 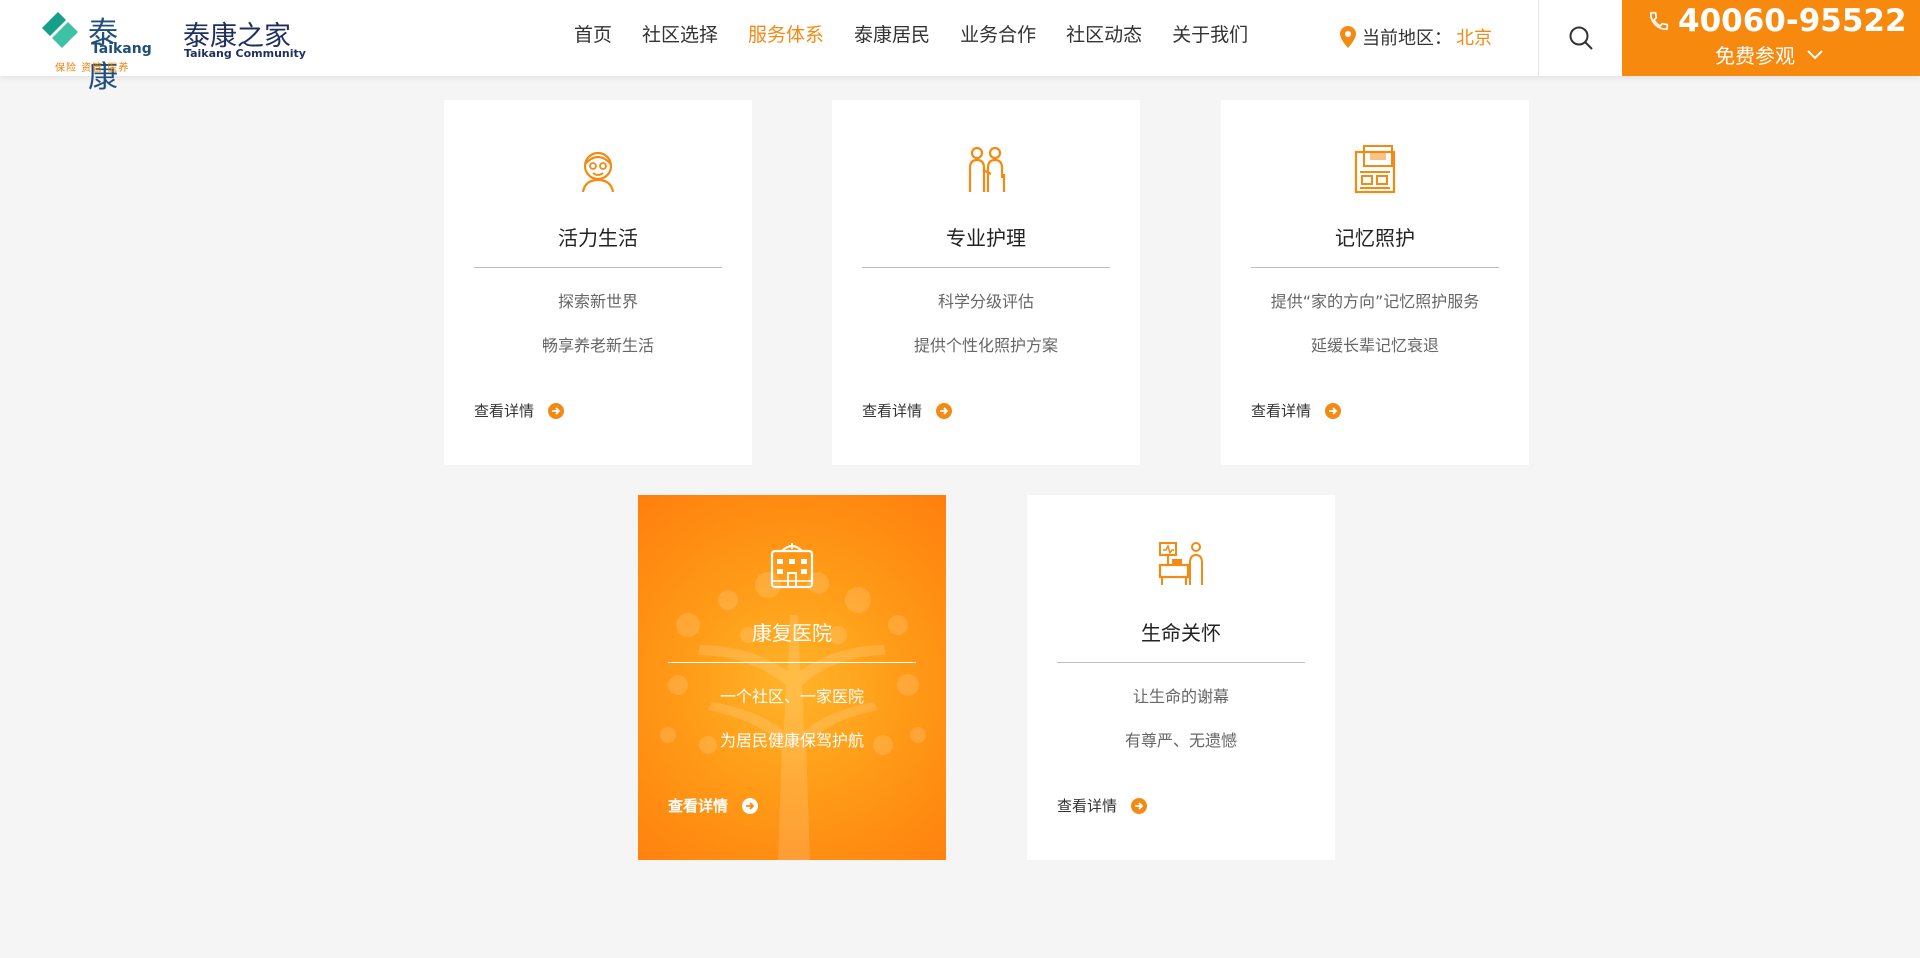 I want to click on service-card-active-life: 活力生活 探索新世界 畅享养老新生活 查看详情, so click(x=598, y=282).